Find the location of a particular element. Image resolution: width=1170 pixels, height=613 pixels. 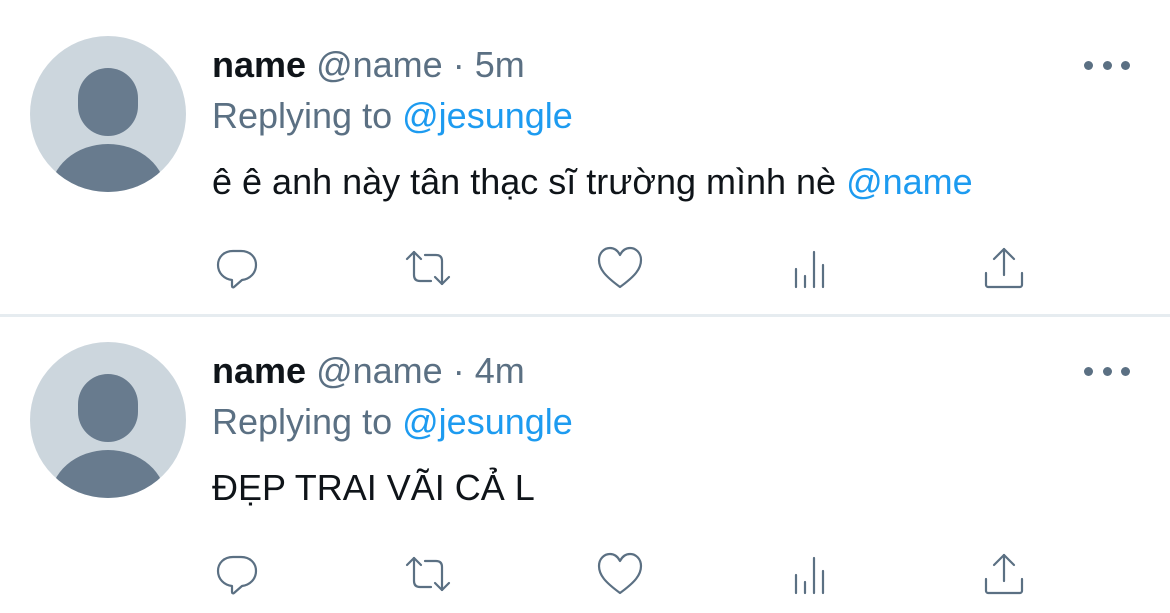

tweet-body: ĐẸP TRAI VÃI CẢ L is located at coordinates (373, 487).